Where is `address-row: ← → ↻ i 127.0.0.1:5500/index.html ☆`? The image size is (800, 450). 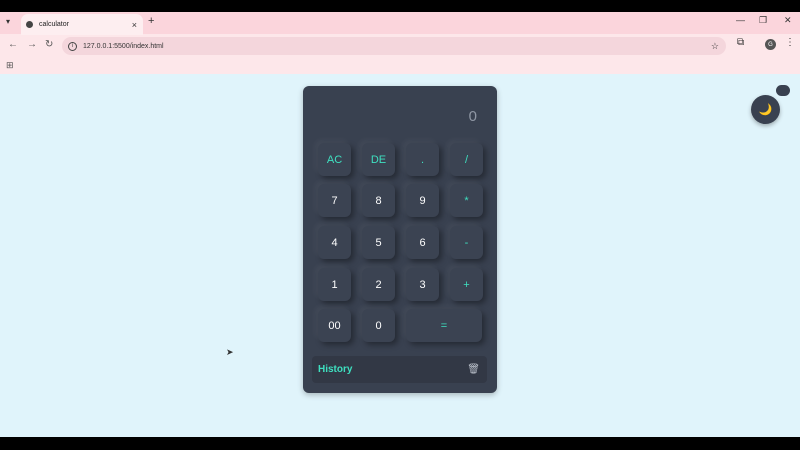
address-row: ← → ↻ i 127.0.0.1:5500/index.html ☆ is located at coordinates (400, 46).